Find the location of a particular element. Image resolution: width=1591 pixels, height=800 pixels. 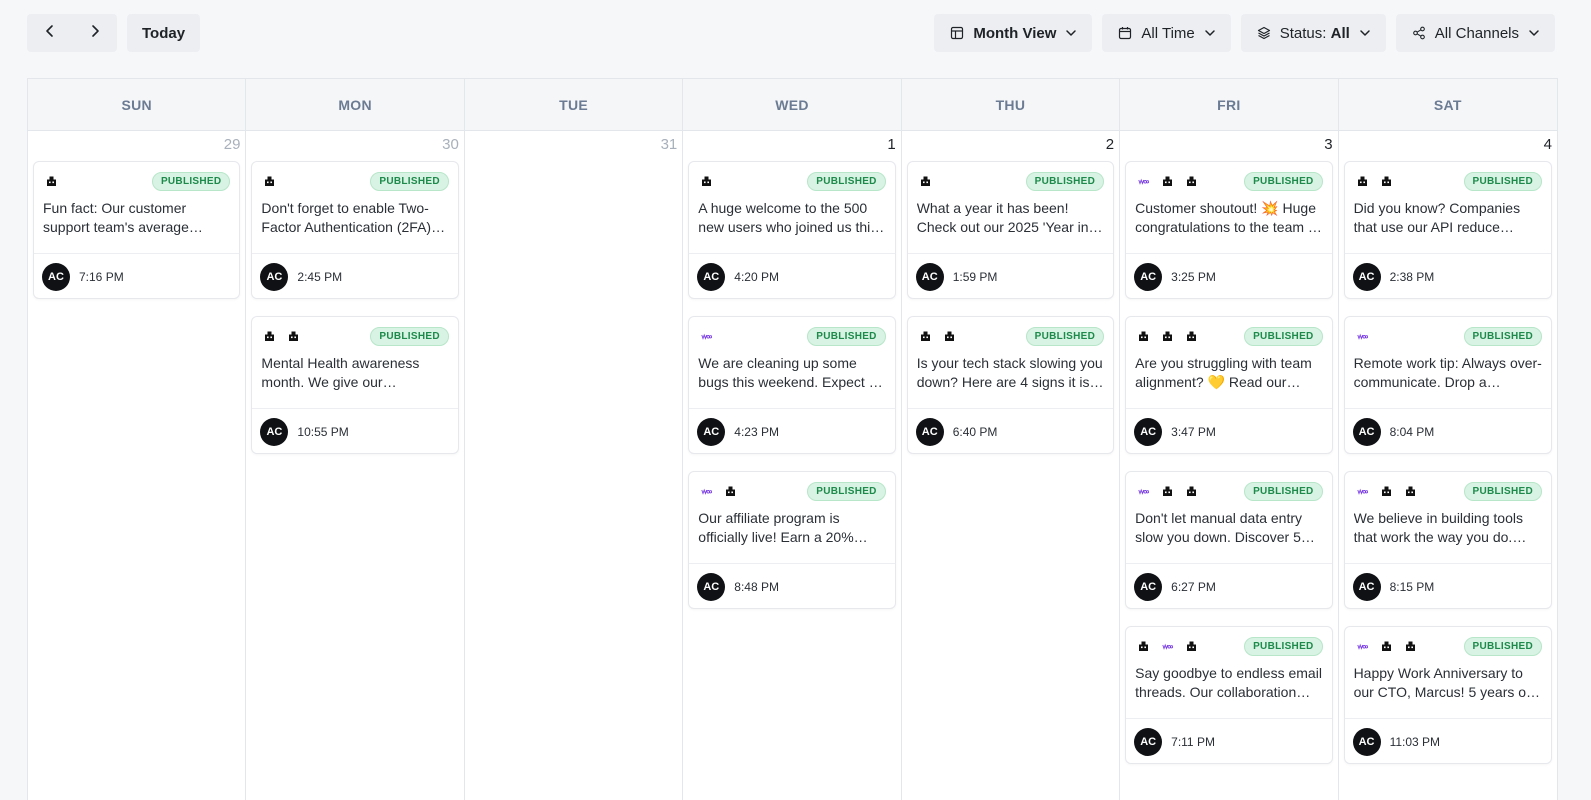

post-time: 3:47 PM is located at coordinates (1193, 431).